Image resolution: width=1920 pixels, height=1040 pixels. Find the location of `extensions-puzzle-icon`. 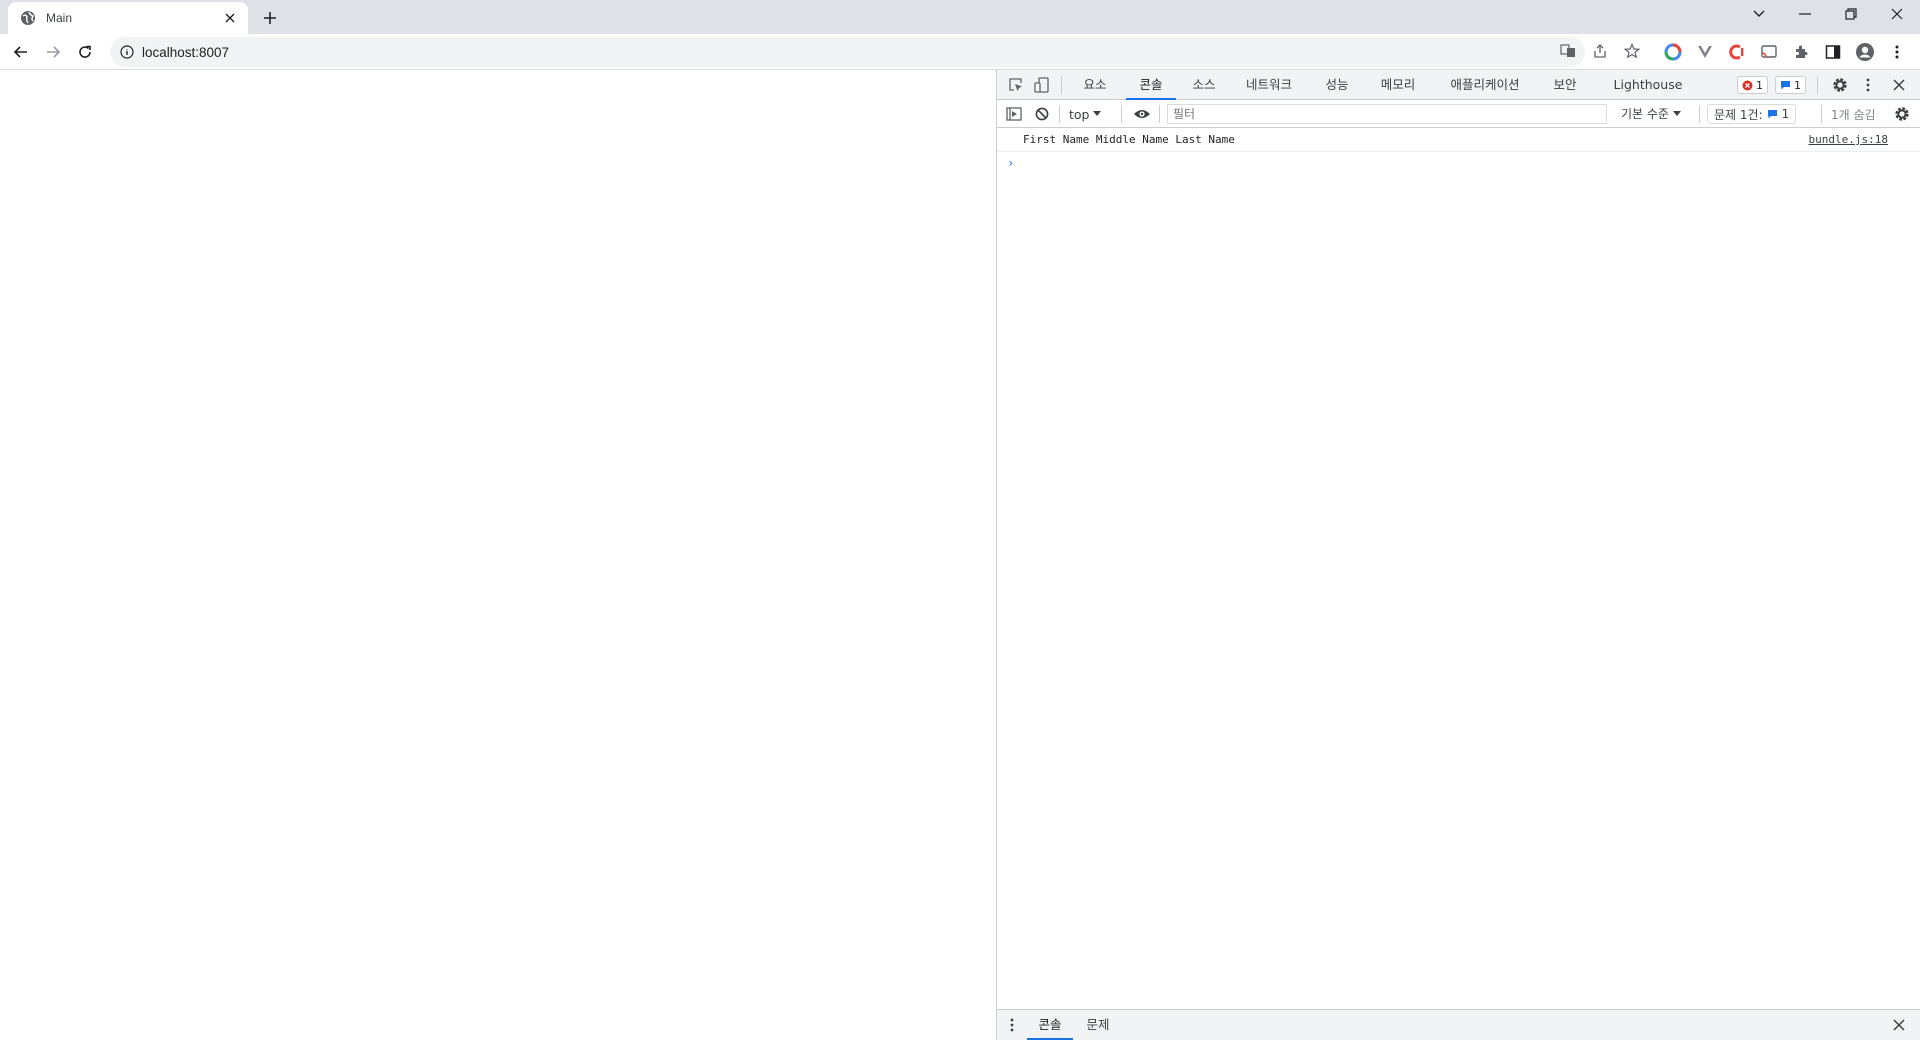

extensions-puzzle-icon is located at coordinates (1801, 52).